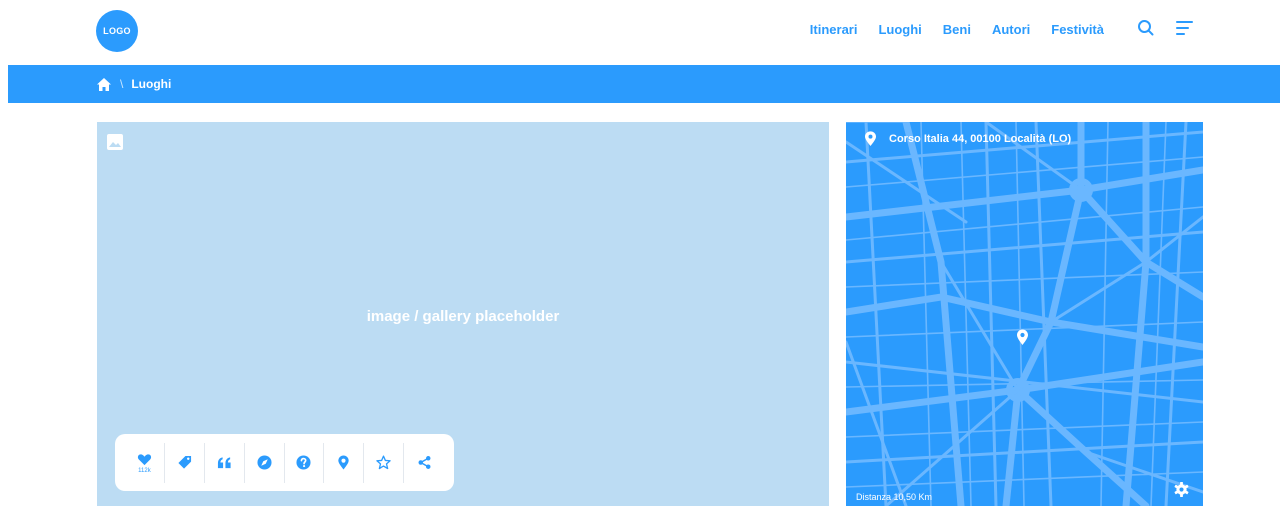  I want to click on nav-festivita: Festività, so click(1077, 29).